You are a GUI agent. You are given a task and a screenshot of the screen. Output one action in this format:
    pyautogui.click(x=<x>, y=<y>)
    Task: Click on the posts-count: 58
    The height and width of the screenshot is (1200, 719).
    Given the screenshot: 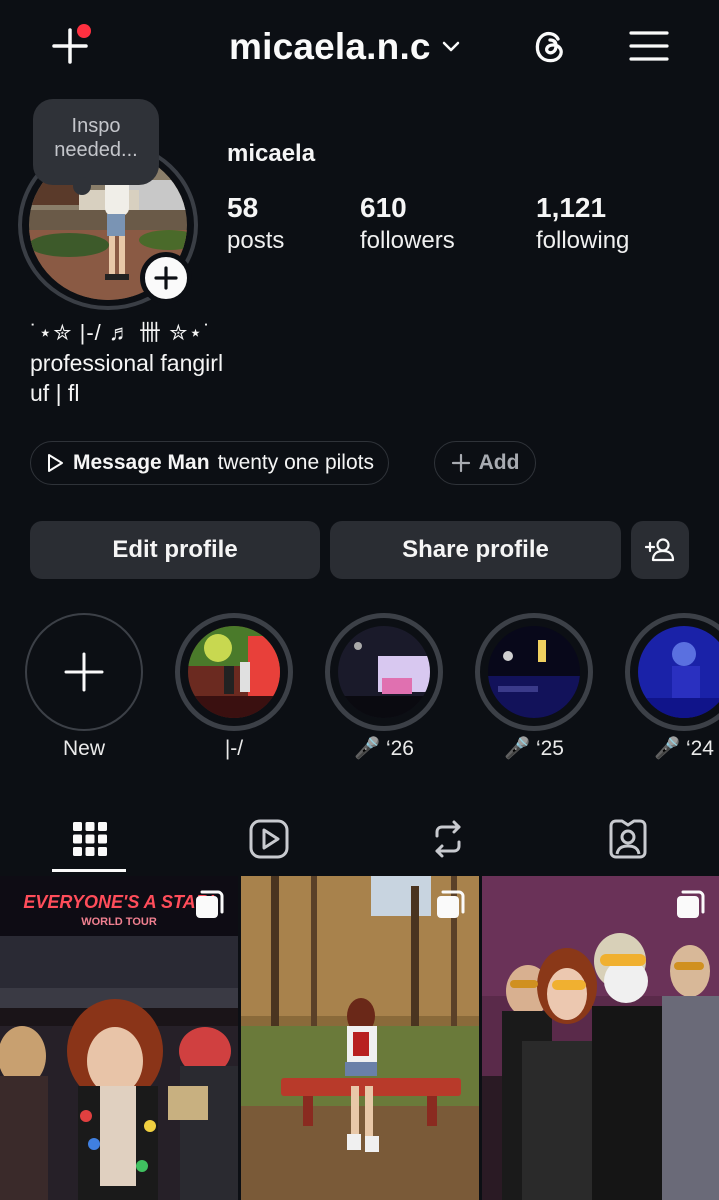 What is the action you would take?
    pyautogui.click(x=243, y=207)
    